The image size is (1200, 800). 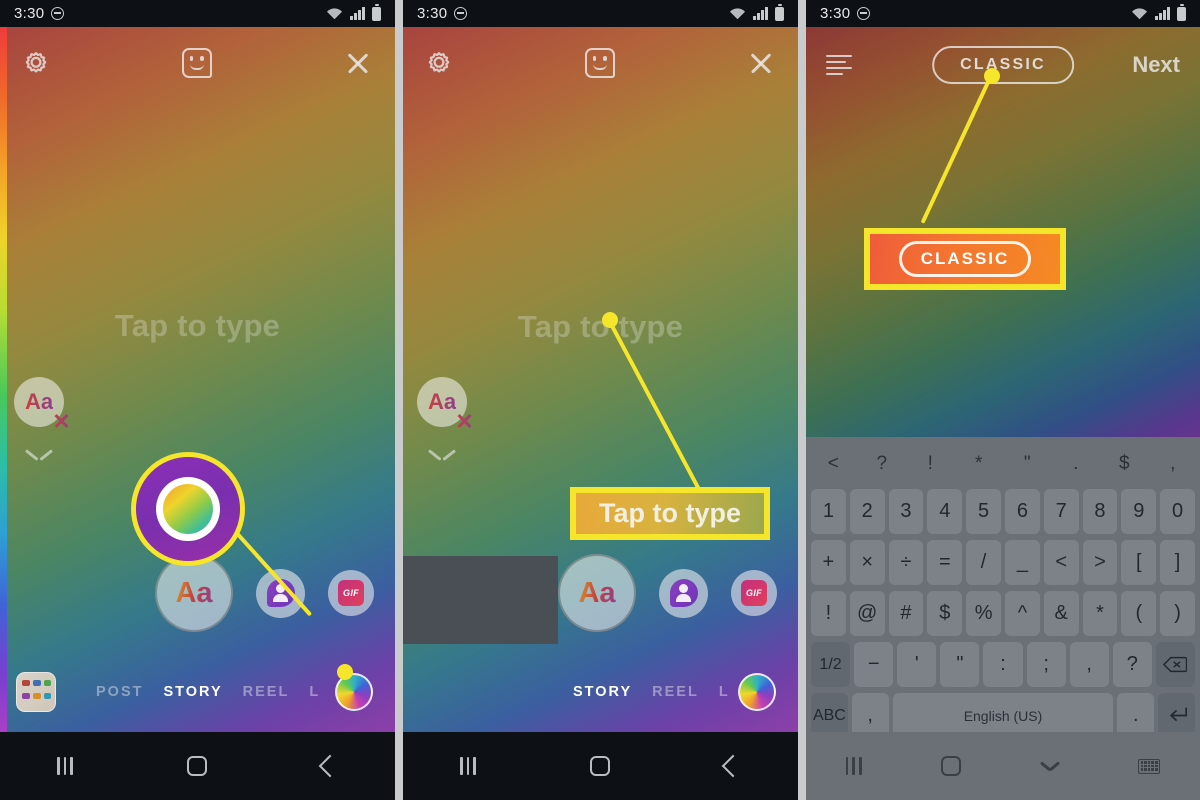 I want to click on key: ", so click(x=960, y=664).